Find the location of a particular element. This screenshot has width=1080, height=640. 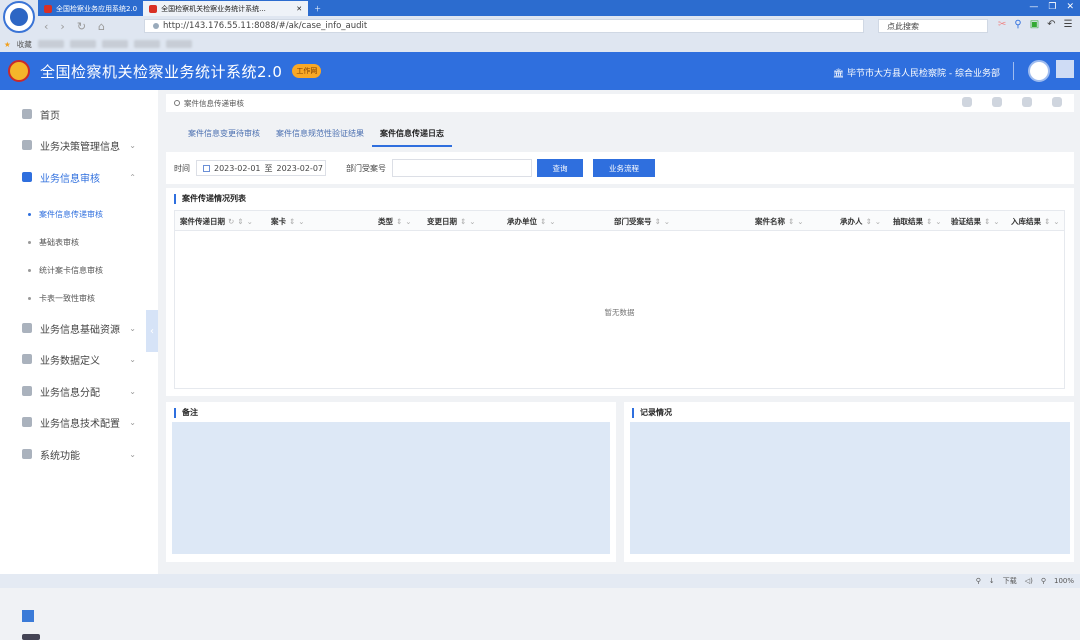

avatar is located at coordinates (1039, 71).